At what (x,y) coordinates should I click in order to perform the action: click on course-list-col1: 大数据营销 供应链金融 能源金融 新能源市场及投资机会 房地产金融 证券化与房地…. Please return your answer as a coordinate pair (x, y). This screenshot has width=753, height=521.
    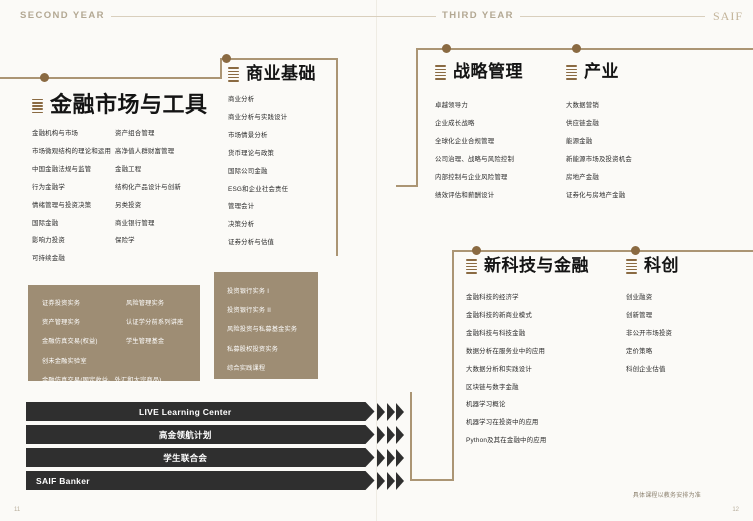
    Looking at the image, I should click on (599, 150).